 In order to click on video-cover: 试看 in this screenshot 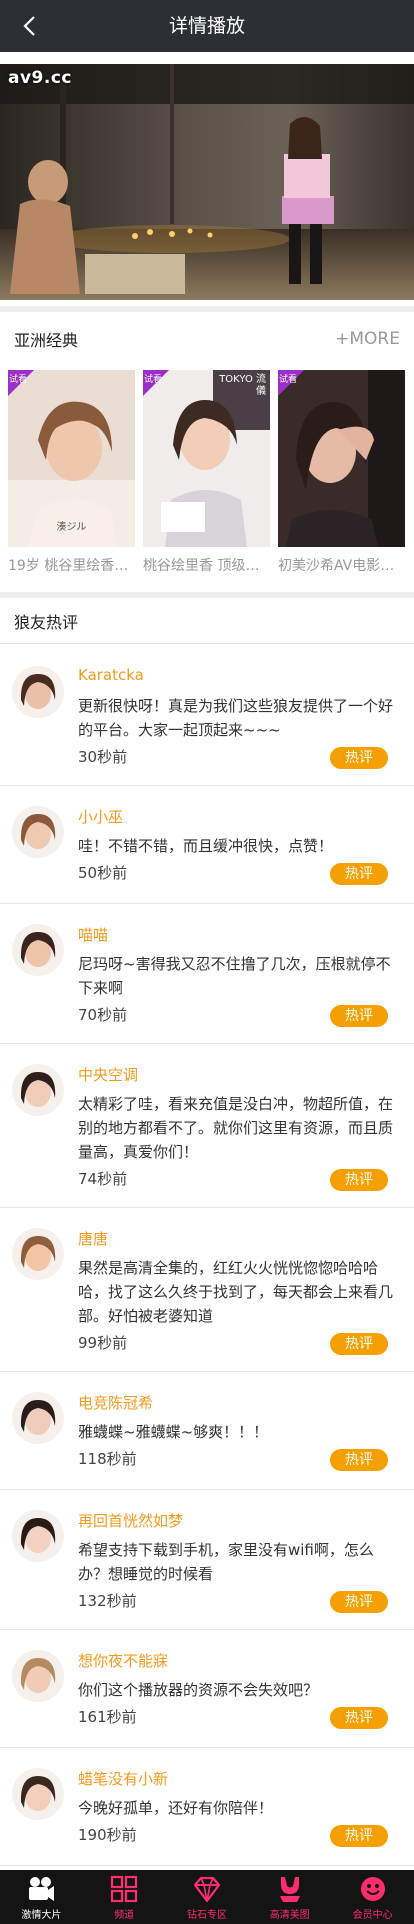, I will do `click(341, 458)`.